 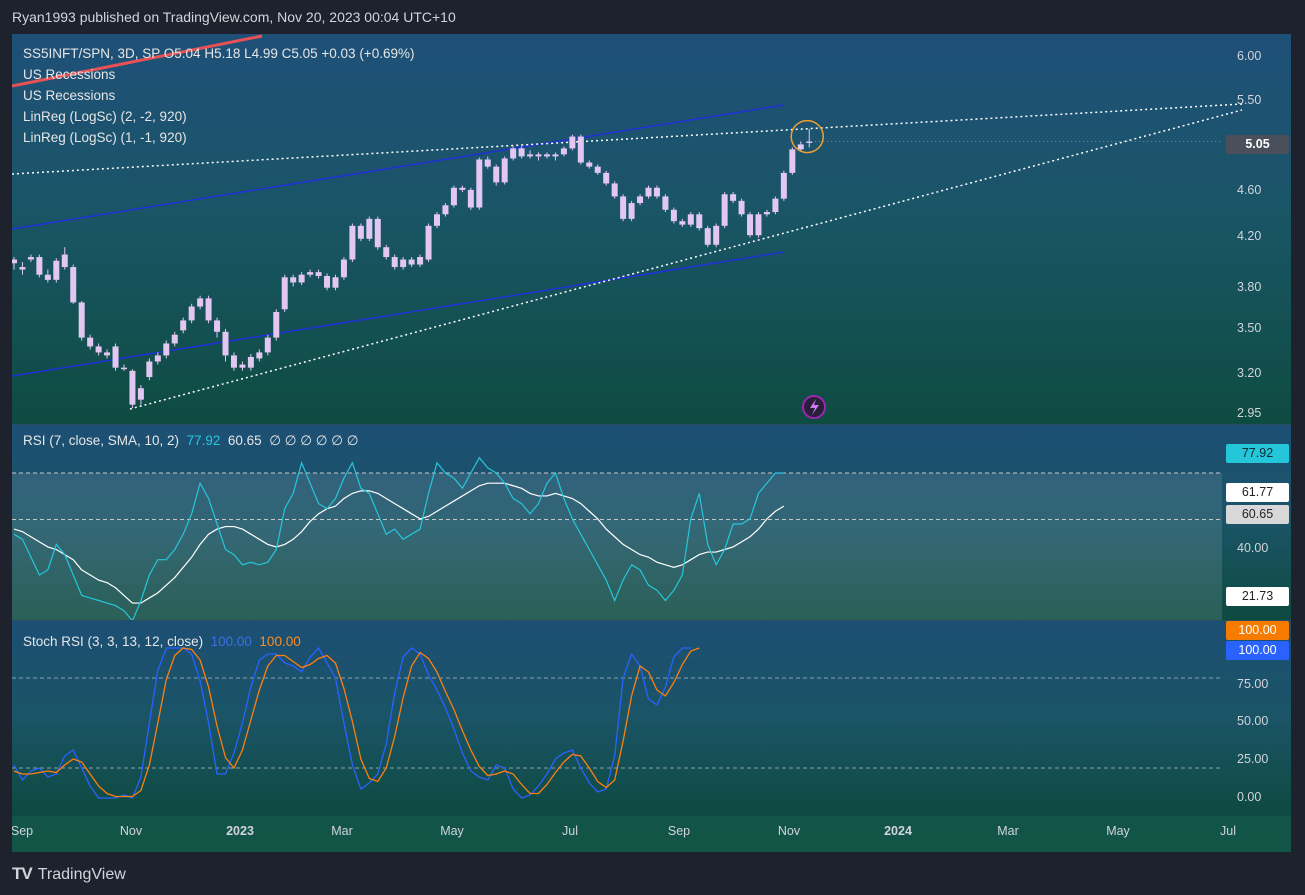 I want to click on rsi-empty-values: ∅ ∅ ∅ ∅ ∅ ∅, so click(x=314, y=440).